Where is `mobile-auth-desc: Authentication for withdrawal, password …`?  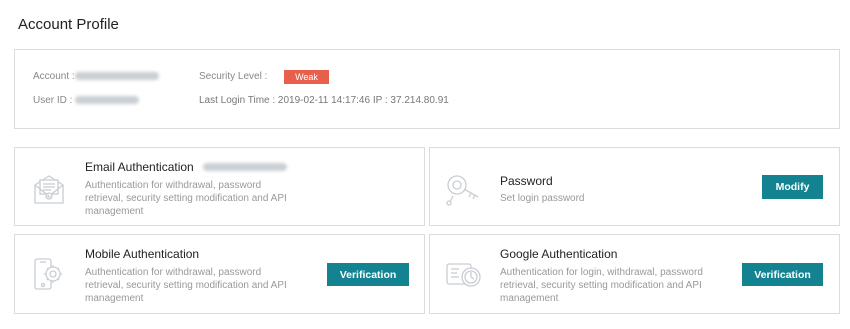 mobile-auth-desc: Authentication for withdrawal, password … is located at coordinates (186, 285).